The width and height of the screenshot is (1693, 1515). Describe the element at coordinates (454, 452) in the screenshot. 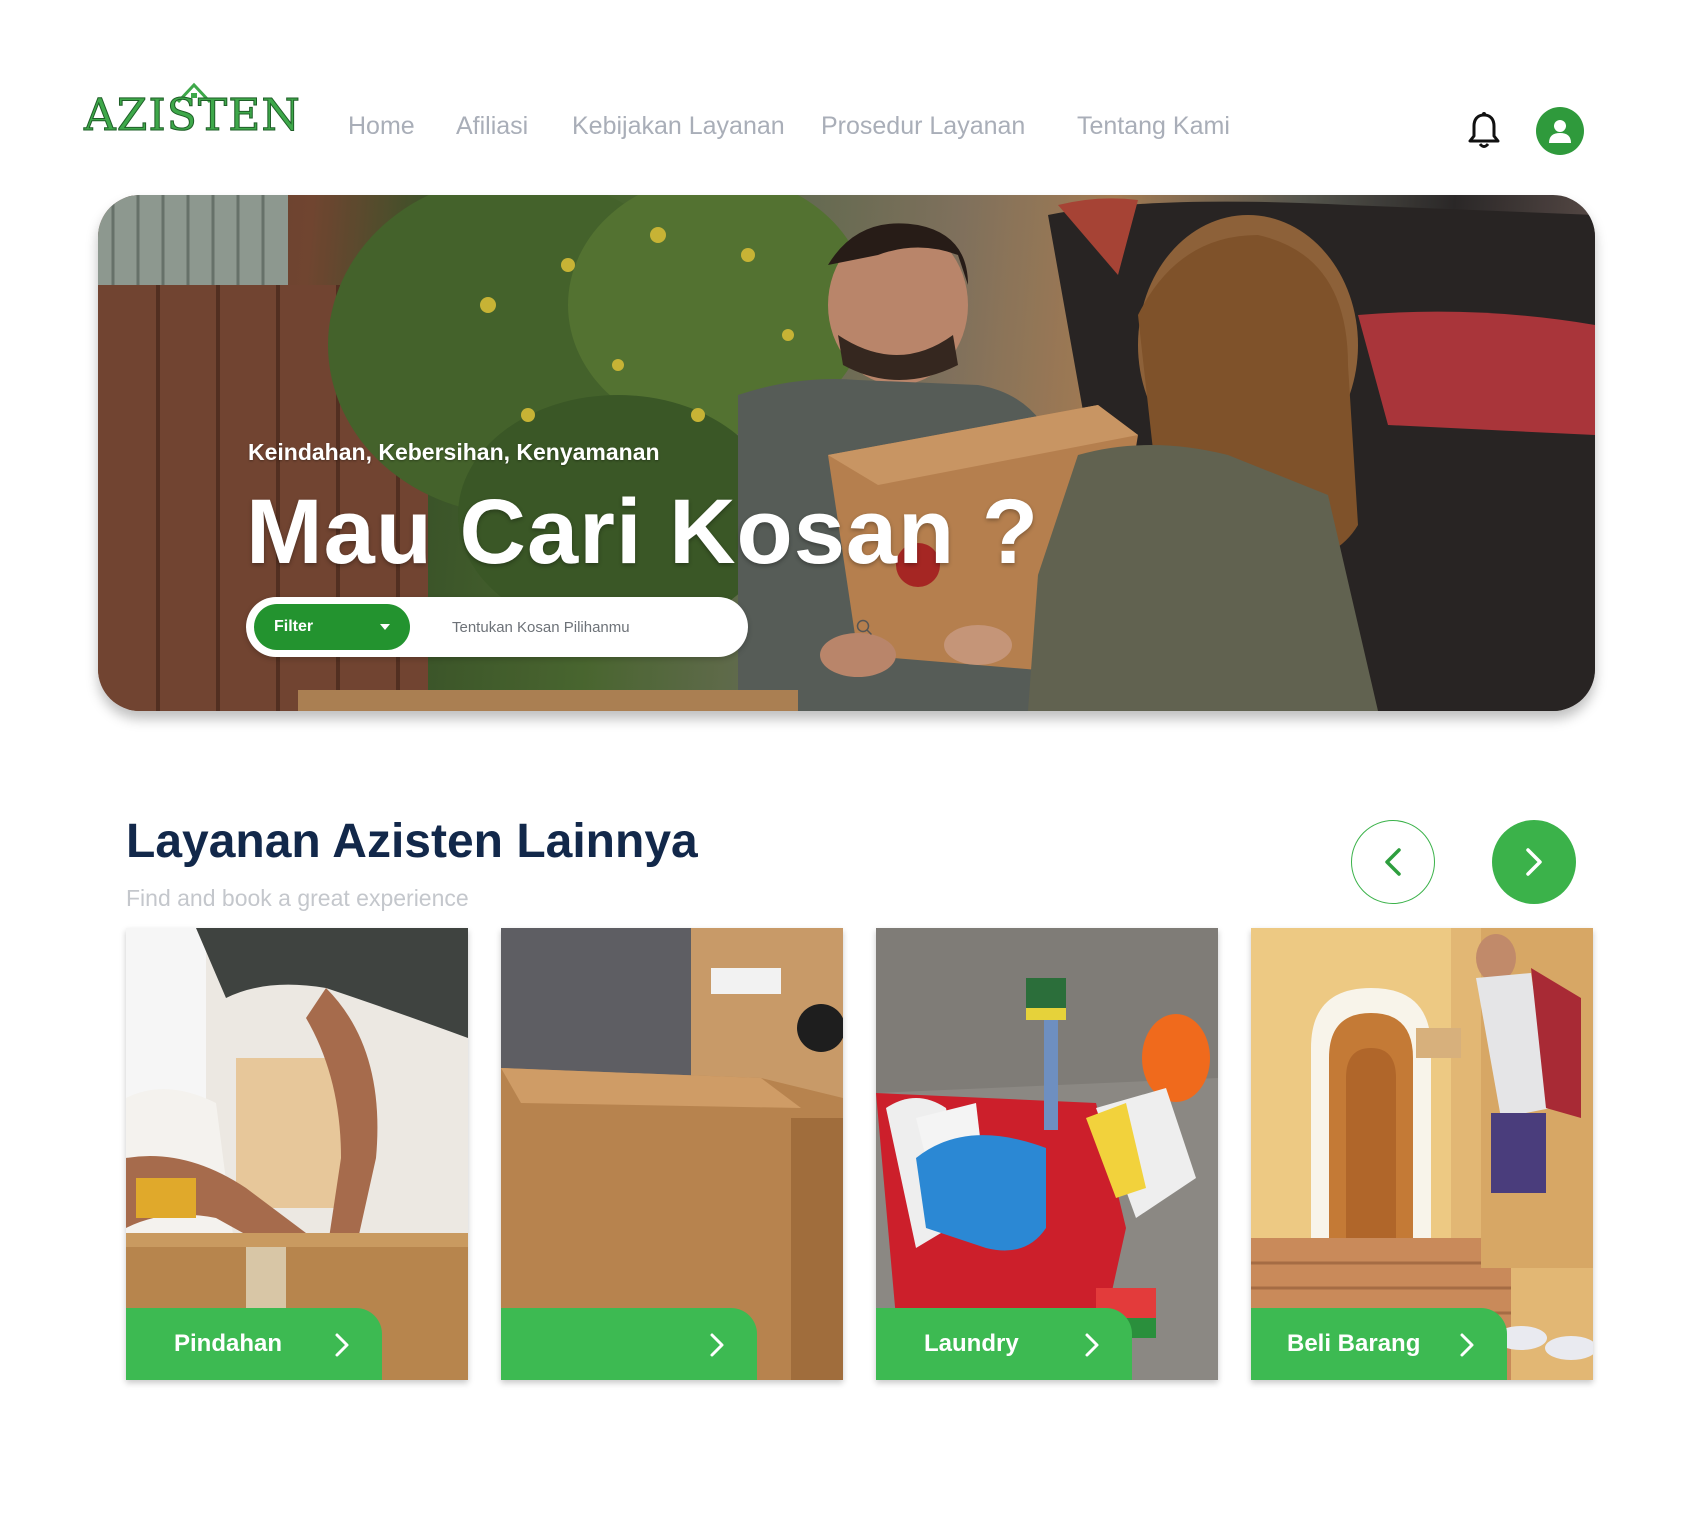

I see `hero-tagline: Keindahan, Kebersihan, Kenyamanan` at that location.